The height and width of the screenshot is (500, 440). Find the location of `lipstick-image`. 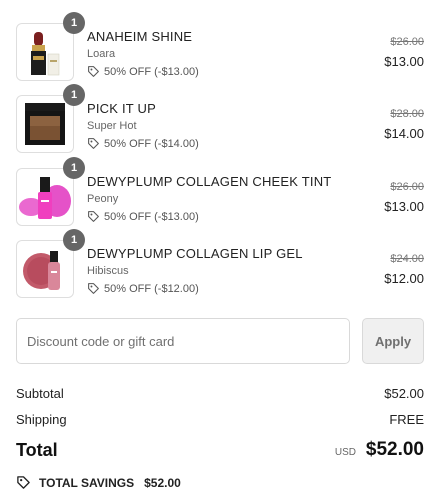

lipstick-image is located at coordinates (45, 52).